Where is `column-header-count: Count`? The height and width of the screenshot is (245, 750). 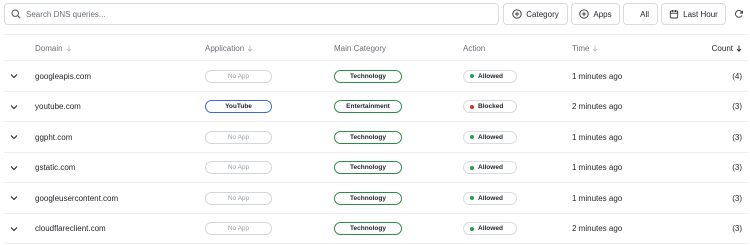 column-header-count: Count is located at coordinates (727, 48).